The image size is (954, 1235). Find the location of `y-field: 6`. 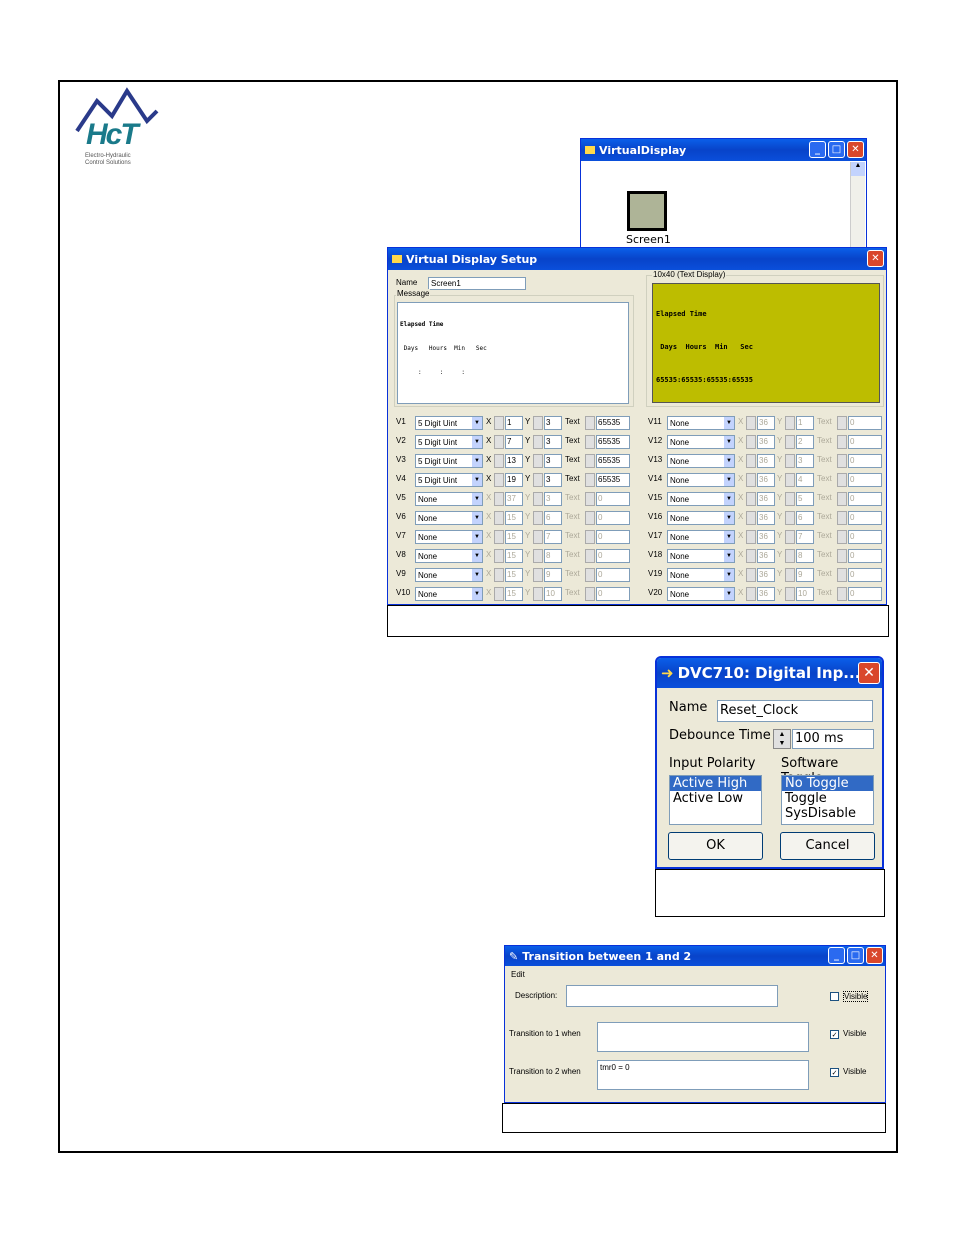

y-field: 6 is located at coordinates (805, 518).